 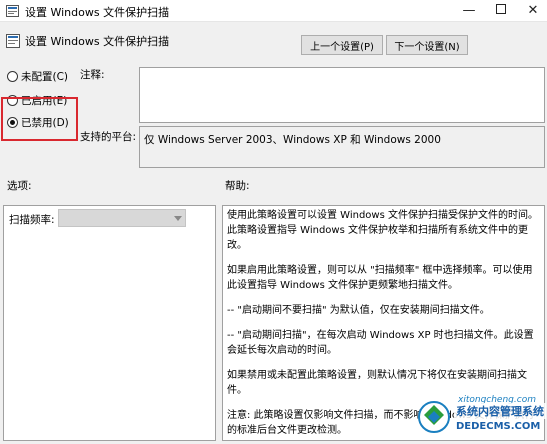 What do you see at coordinates (533, 10) in the screenshot?
I see `close-icon: ✕` at bounding box center [533, 10].